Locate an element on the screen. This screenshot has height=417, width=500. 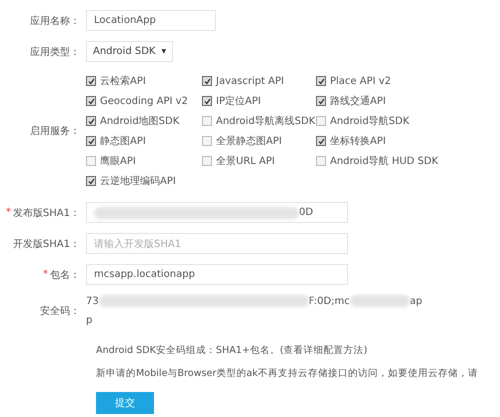
note-text: 新申请的Mobile与Browser类型的ak不再支持云存储接口的访问，如要使用云存储，请 is located at coordinates (287, 373).